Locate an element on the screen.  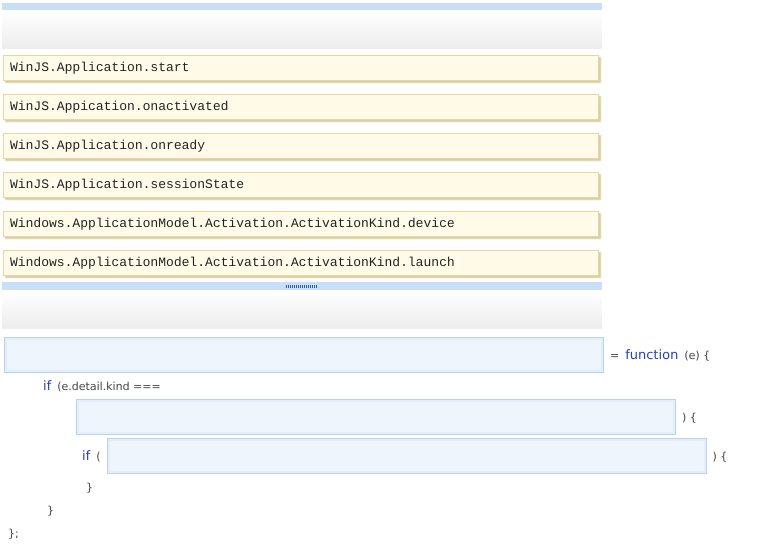
code-text: = is located at coordinates (615, 355).